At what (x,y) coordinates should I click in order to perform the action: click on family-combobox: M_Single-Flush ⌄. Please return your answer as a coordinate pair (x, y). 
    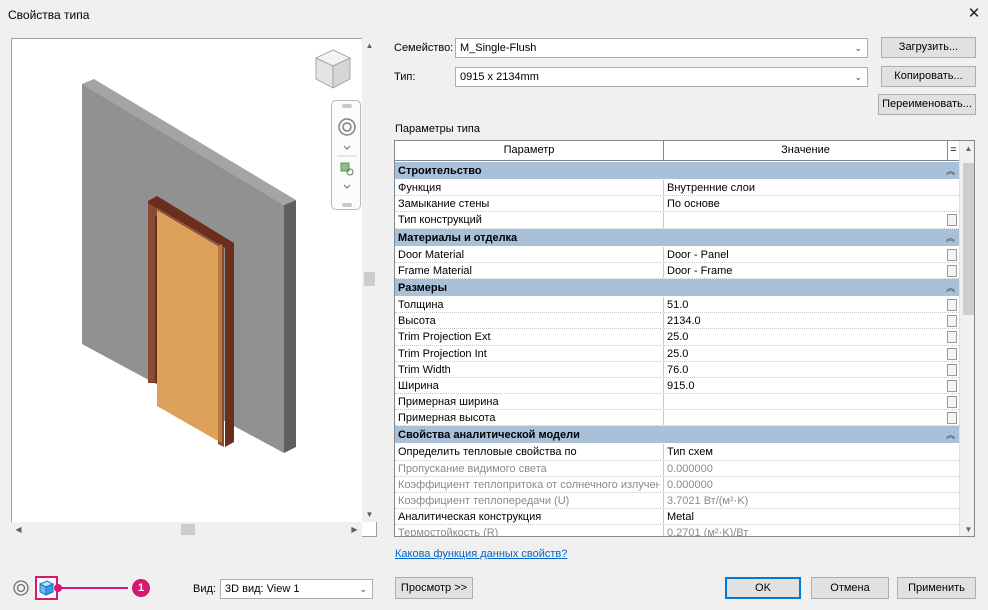
    Looking at the image, I should click on (661, 48).